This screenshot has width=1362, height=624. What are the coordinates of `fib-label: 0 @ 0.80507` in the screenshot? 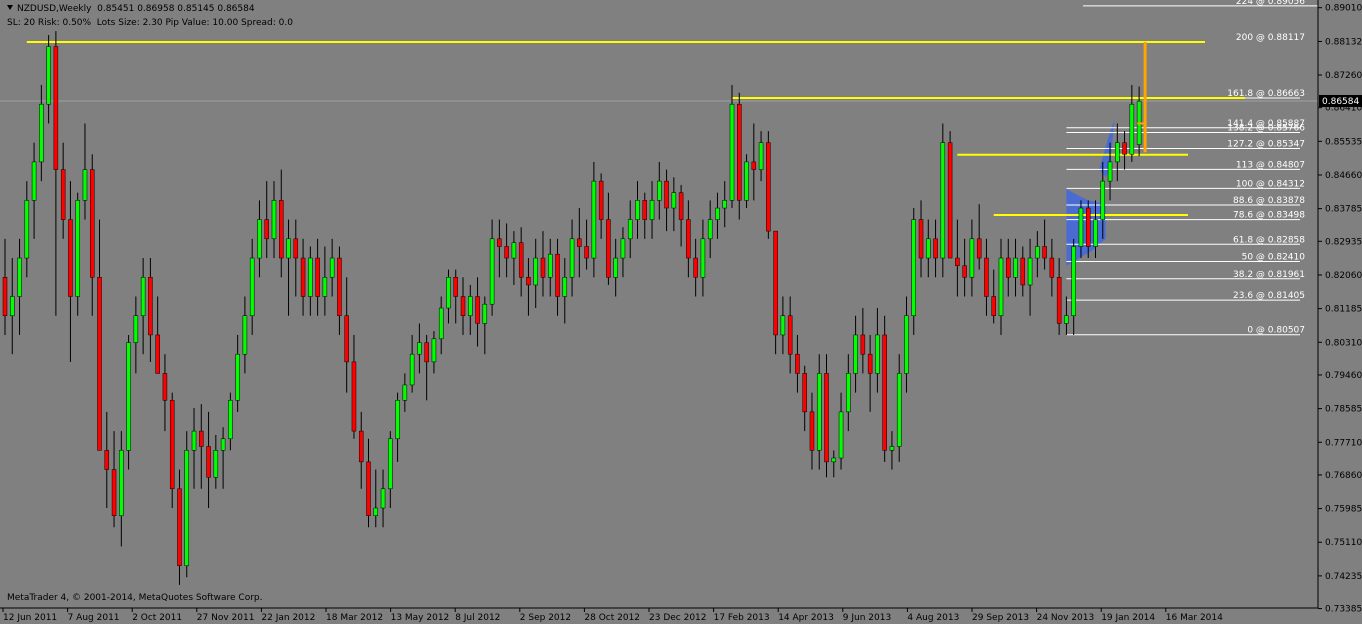 It's located at (1276, 331).